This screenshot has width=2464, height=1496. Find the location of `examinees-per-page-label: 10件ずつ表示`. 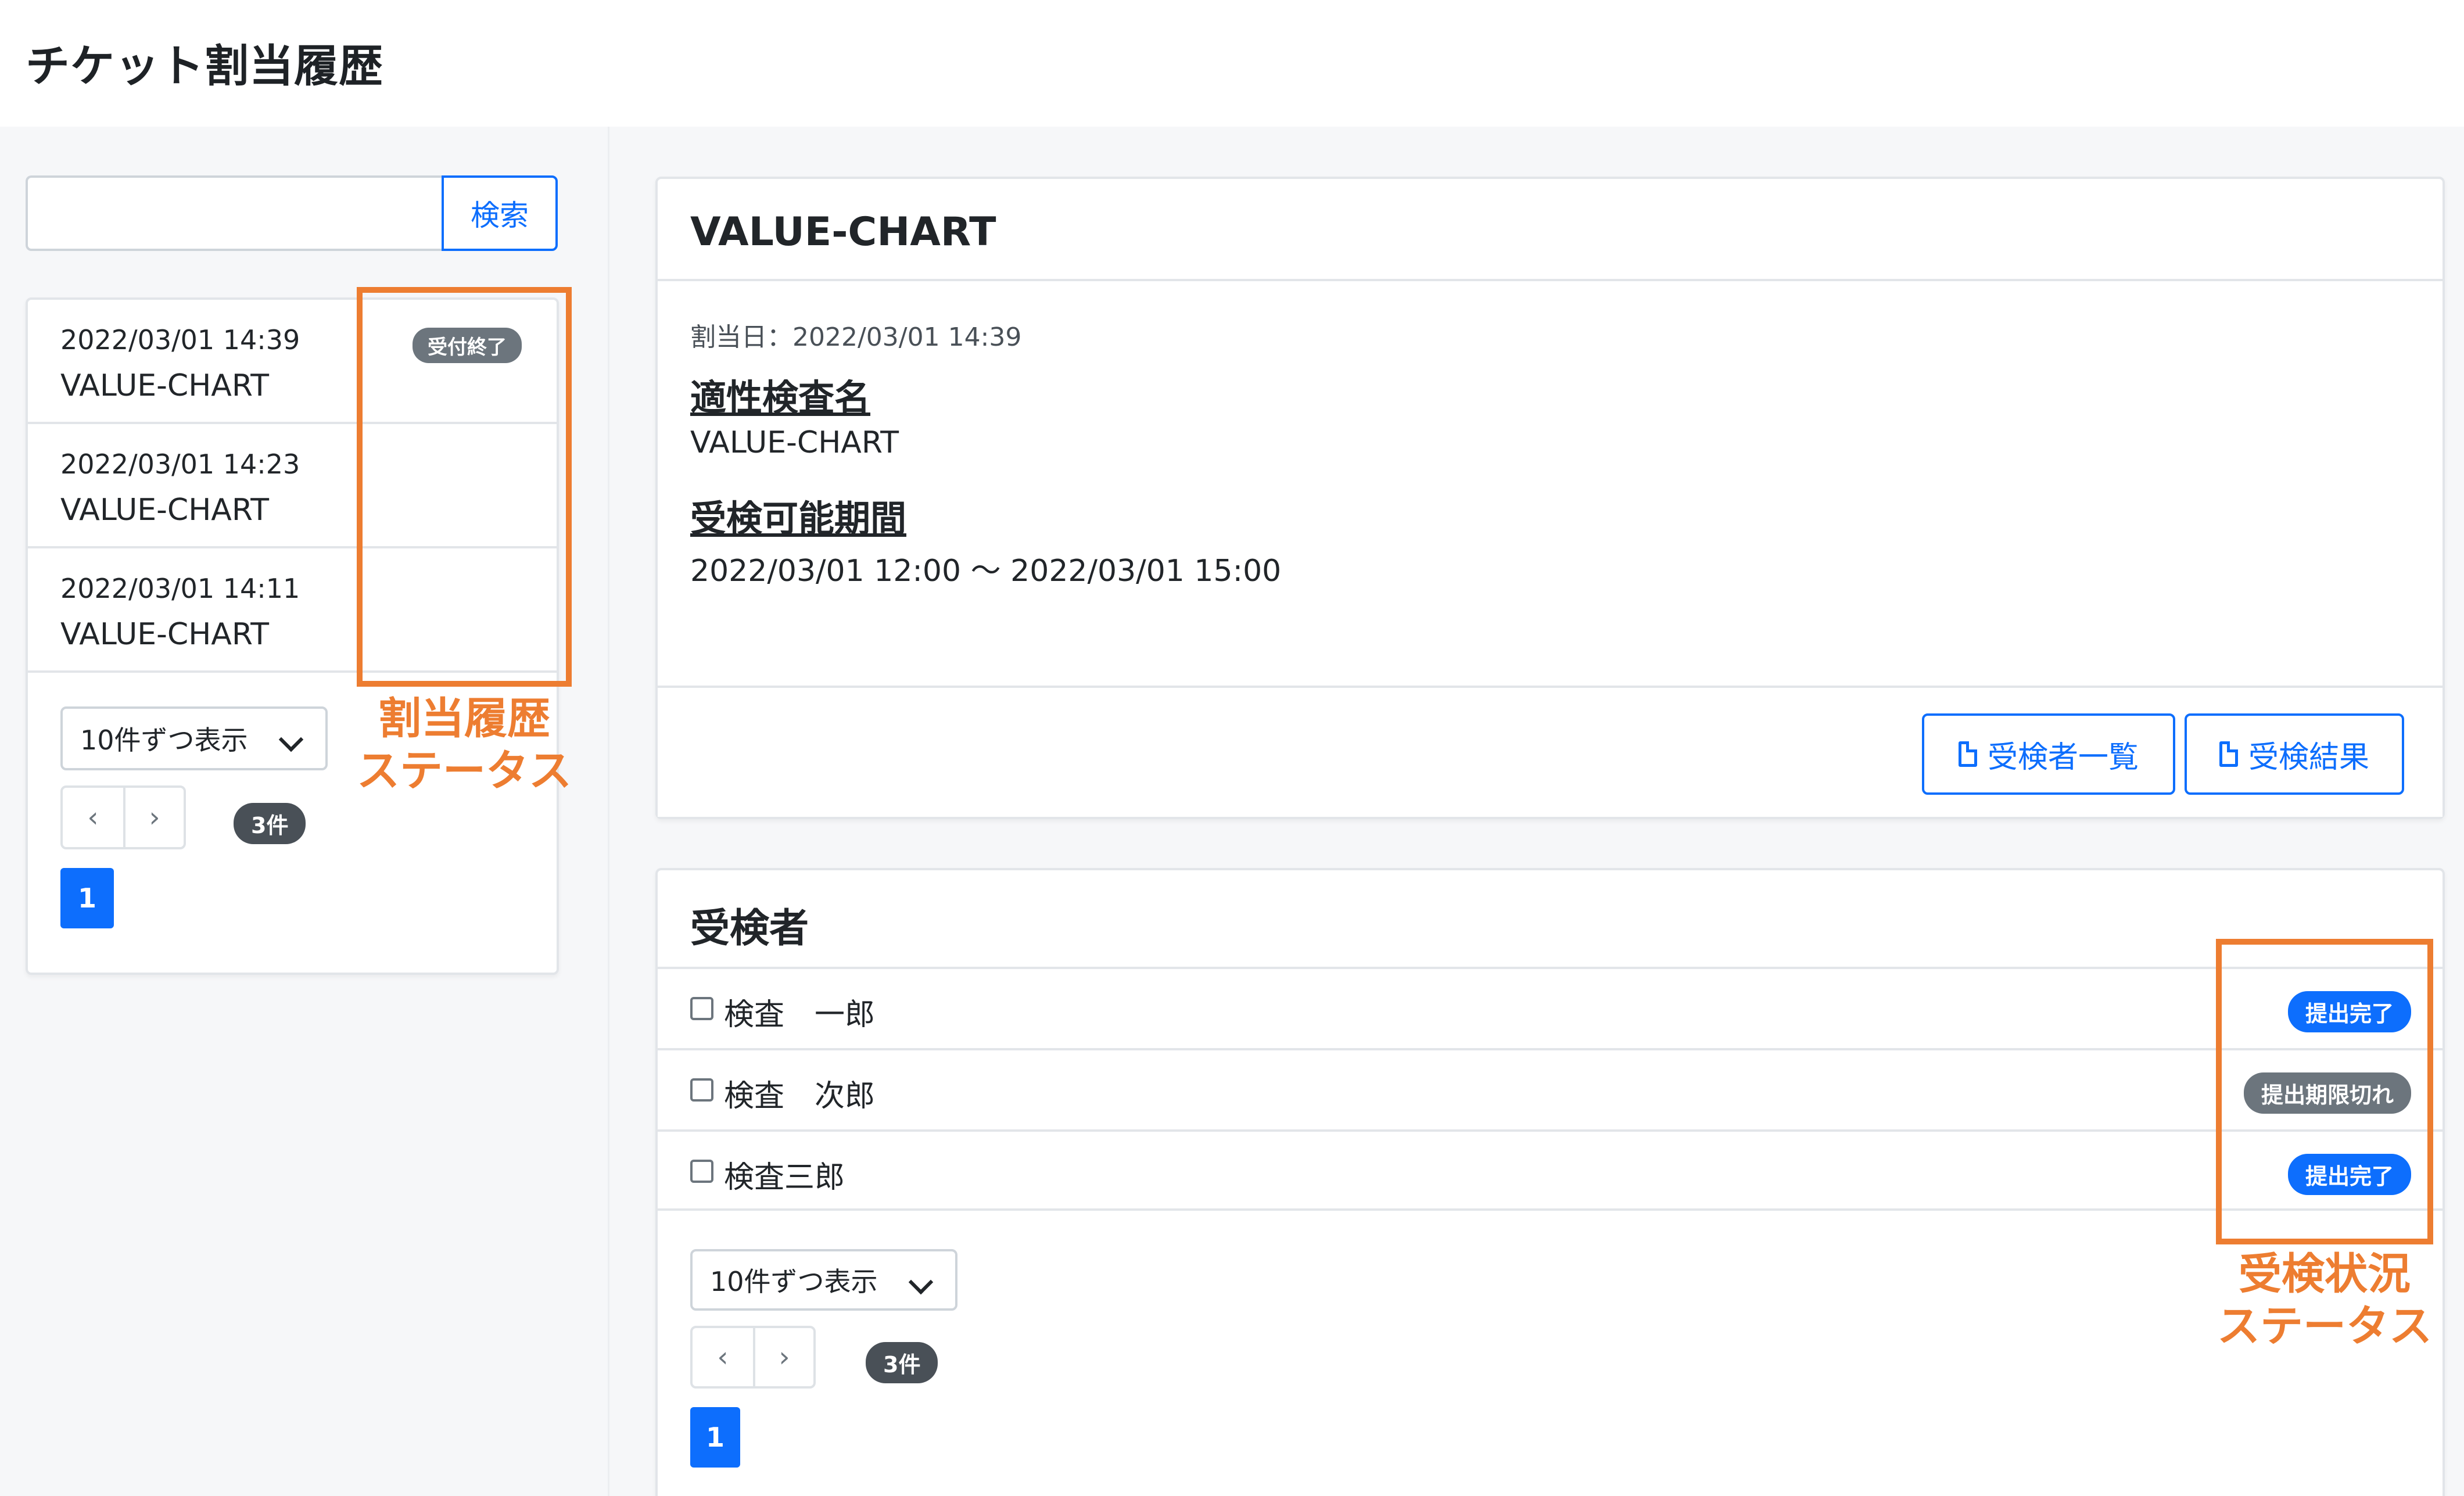

examinees-per-page-label: 10件ずつ表示 is located at coordinates (794, 1281).